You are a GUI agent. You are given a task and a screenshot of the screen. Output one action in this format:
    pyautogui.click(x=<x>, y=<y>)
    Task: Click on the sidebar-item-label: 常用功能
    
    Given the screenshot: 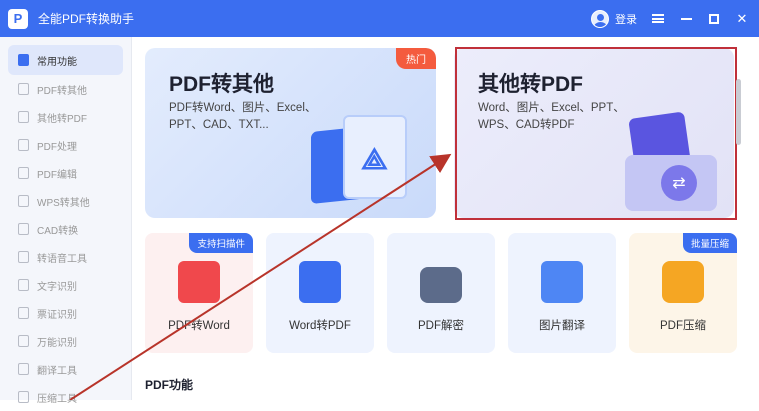 What is the action you would take?
    pyautogui.click(x=57, y=62)
    